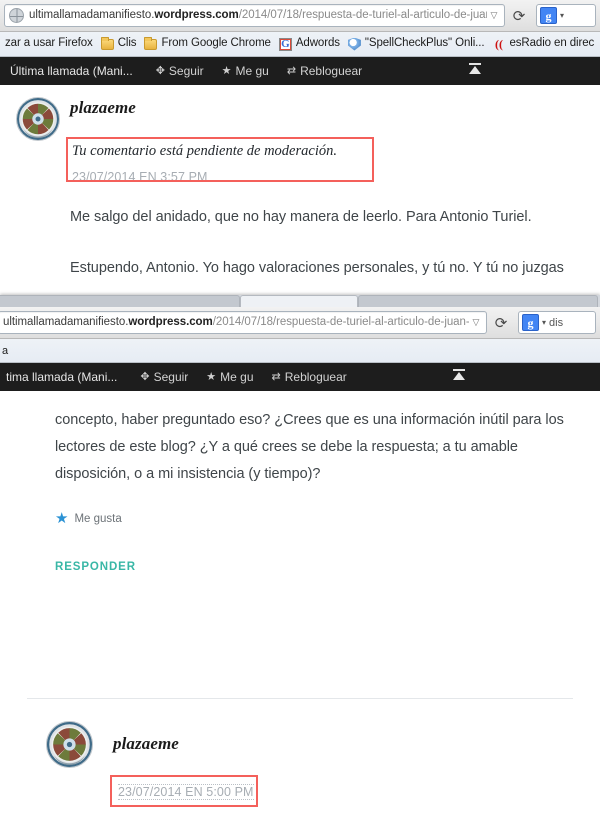  I want to click on bookmark-item: zar a usar Firefox, so click(50, 44).